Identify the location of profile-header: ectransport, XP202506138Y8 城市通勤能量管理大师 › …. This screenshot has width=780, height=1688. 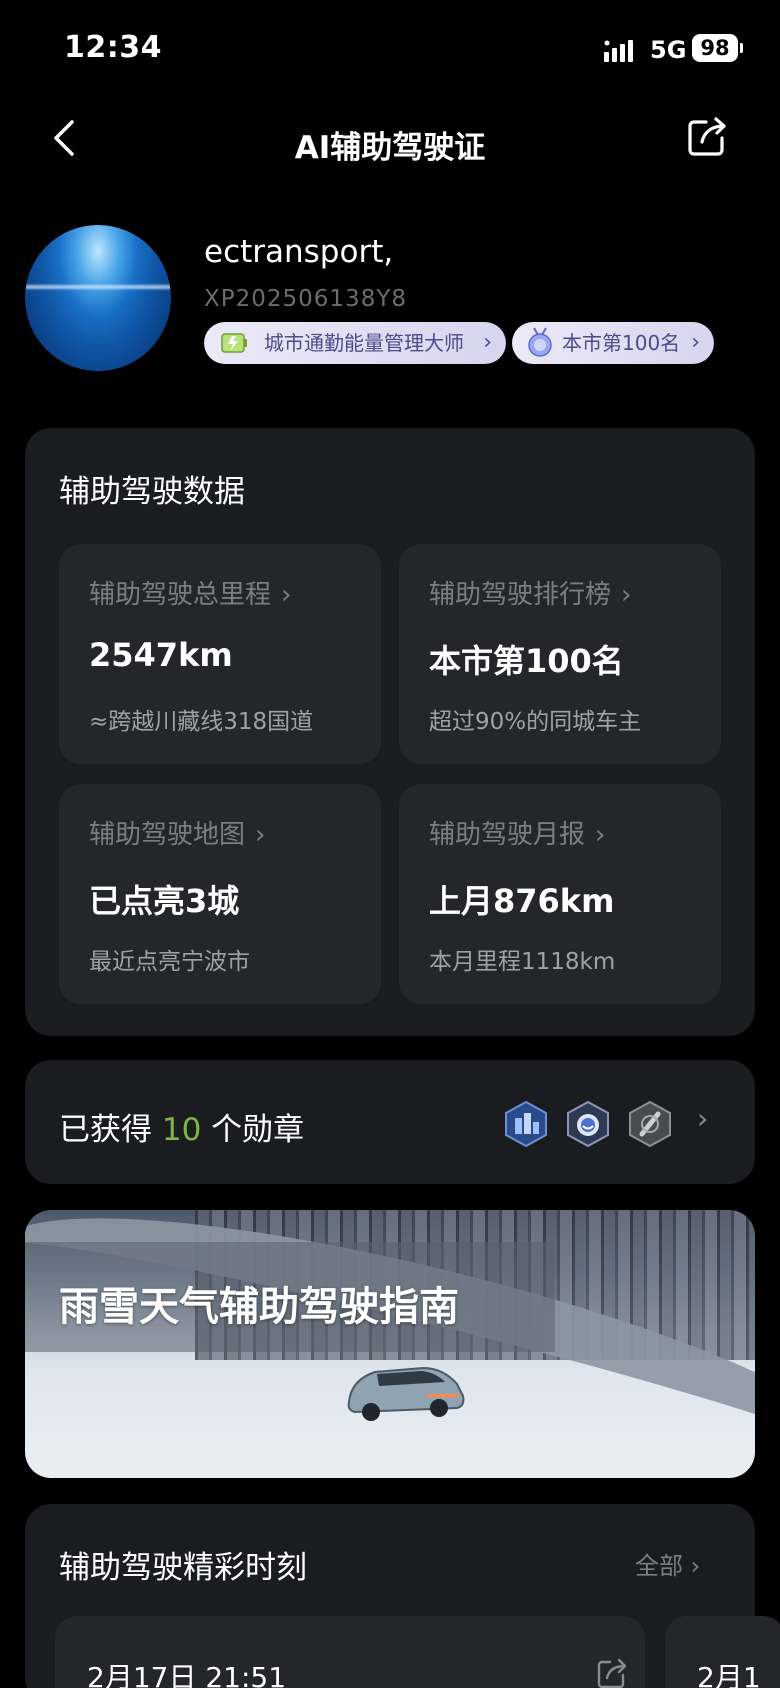
(390, 300).